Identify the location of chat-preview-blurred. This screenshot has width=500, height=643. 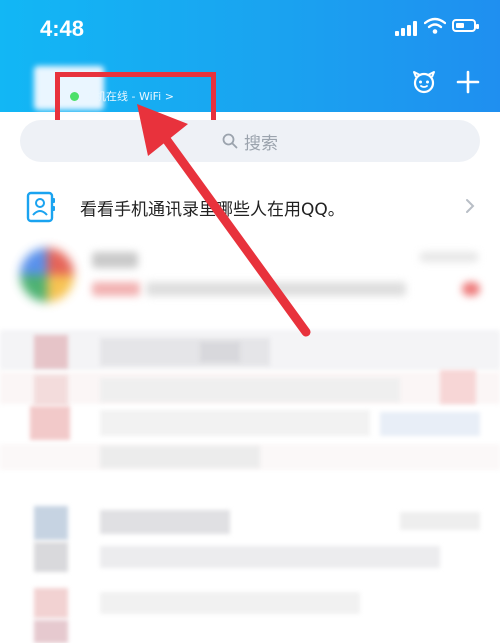
(276, 289).